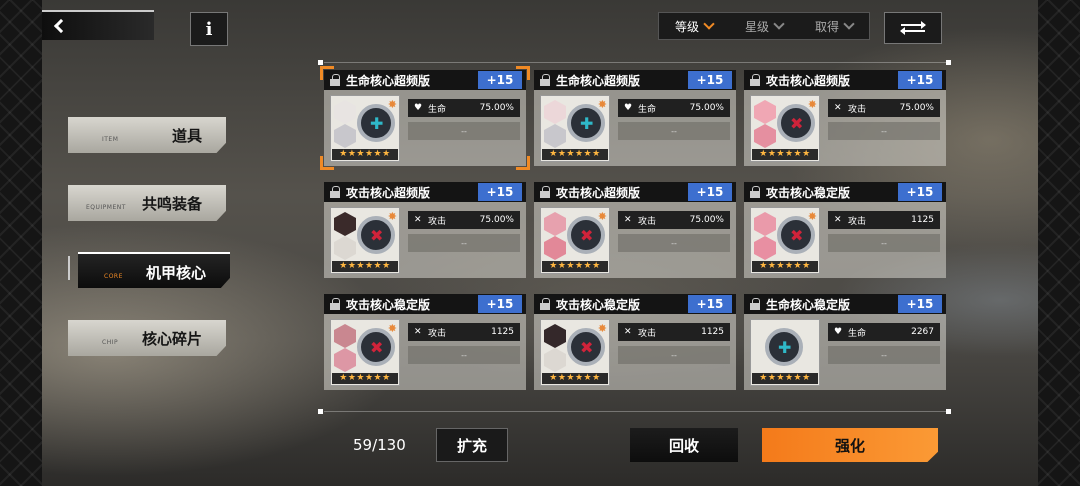 The width and height of the screenshot is (1080, 486). What do you see at coordinates (186, 136) in the screenshot?
I see `tab-label: 道具` at bounding box center [186, 136].